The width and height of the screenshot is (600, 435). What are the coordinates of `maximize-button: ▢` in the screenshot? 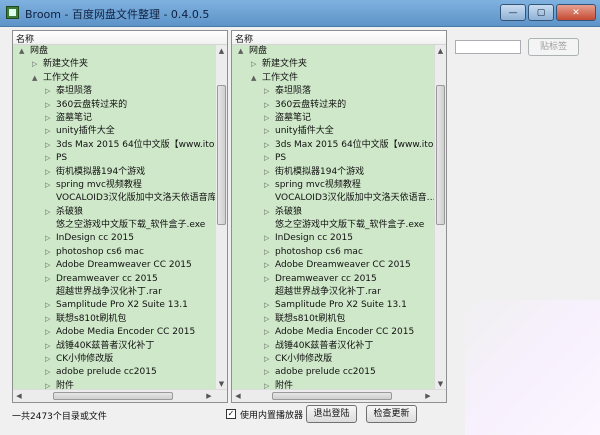 It's located at (541, 12).